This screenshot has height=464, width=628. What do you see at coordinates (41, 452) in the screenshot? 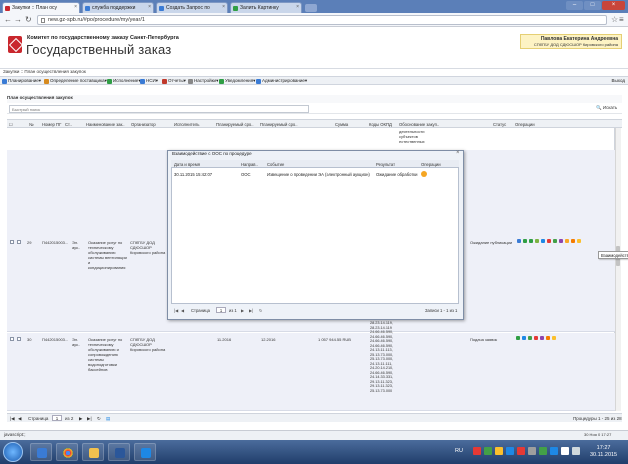
I see `taskbar-app-ie` at bounding box center [41, 452].